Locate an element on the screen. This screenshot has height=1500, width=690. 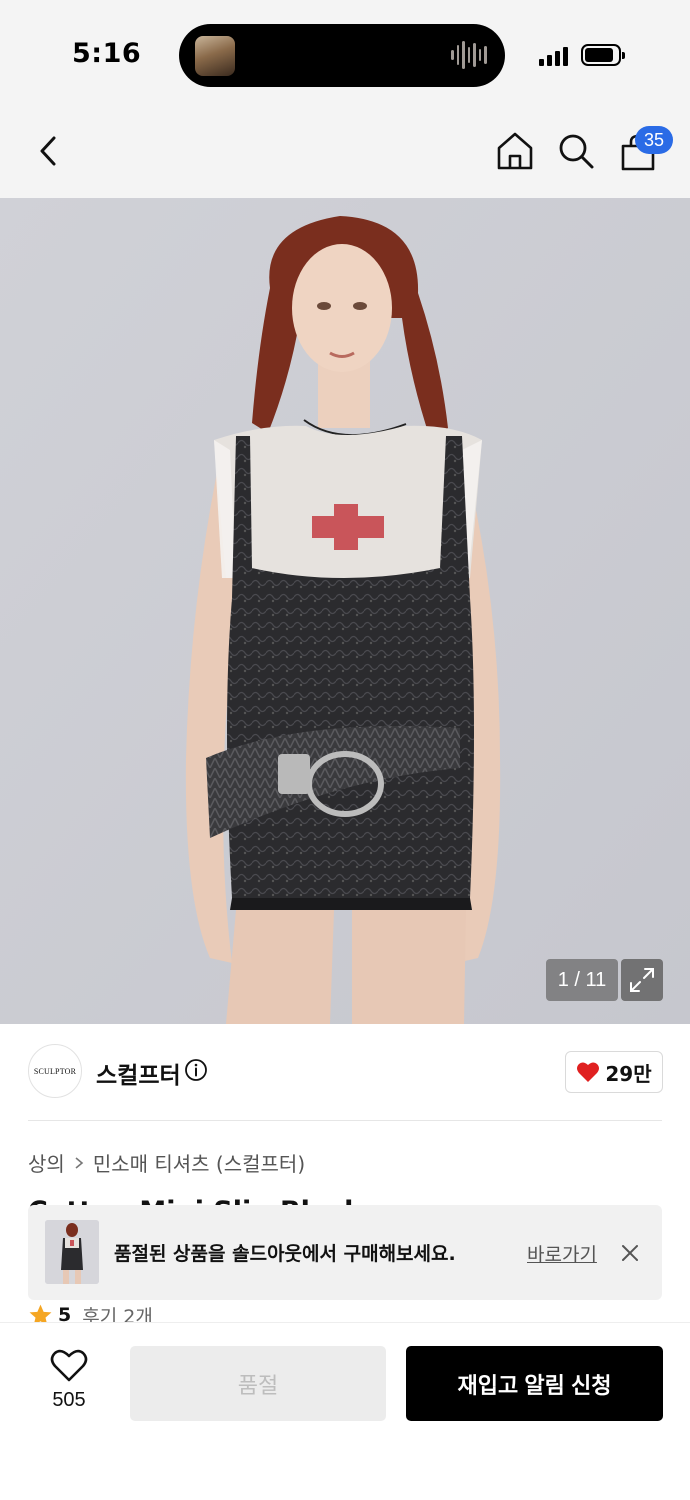
banner-product-thumbnail is located at coordinates (72, 1252).